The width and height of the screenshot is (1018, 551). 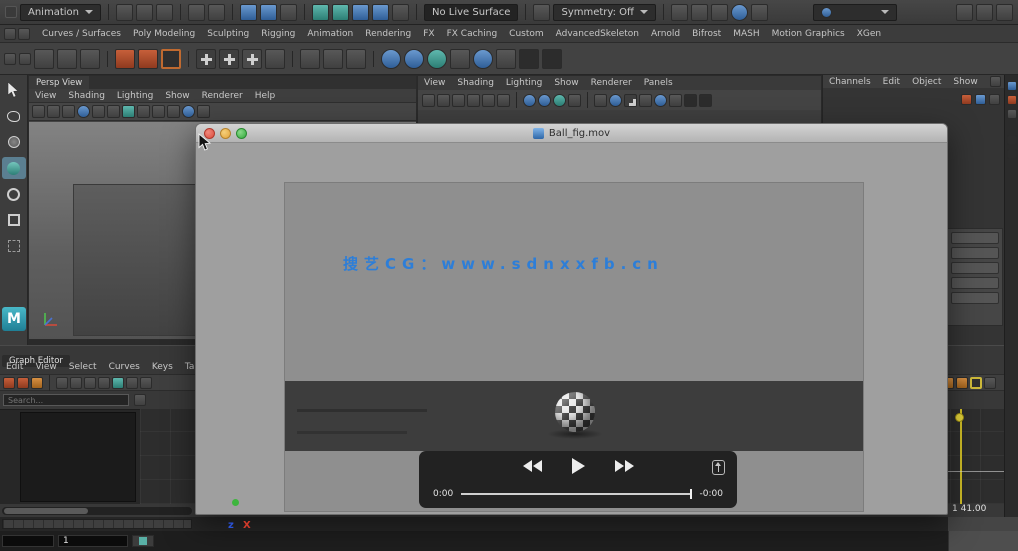 What do you see at coordinates (994, 99) in the screenshot?
I see `channel-options-icon` at bounding box center [994, 99].